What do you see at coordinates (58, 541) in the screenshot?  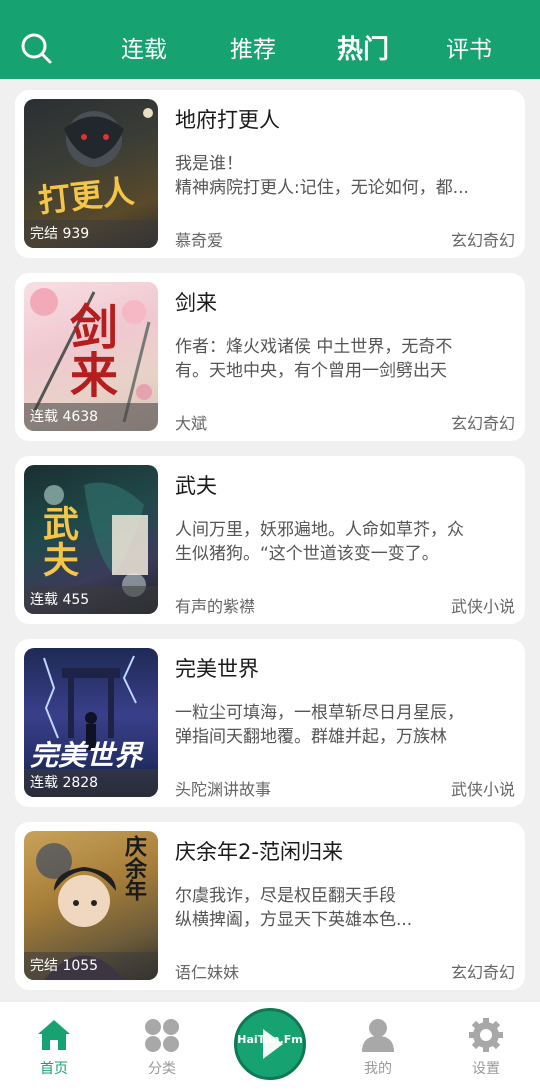 I see `cover-title: 武夫` at bounding box center [58, 541].